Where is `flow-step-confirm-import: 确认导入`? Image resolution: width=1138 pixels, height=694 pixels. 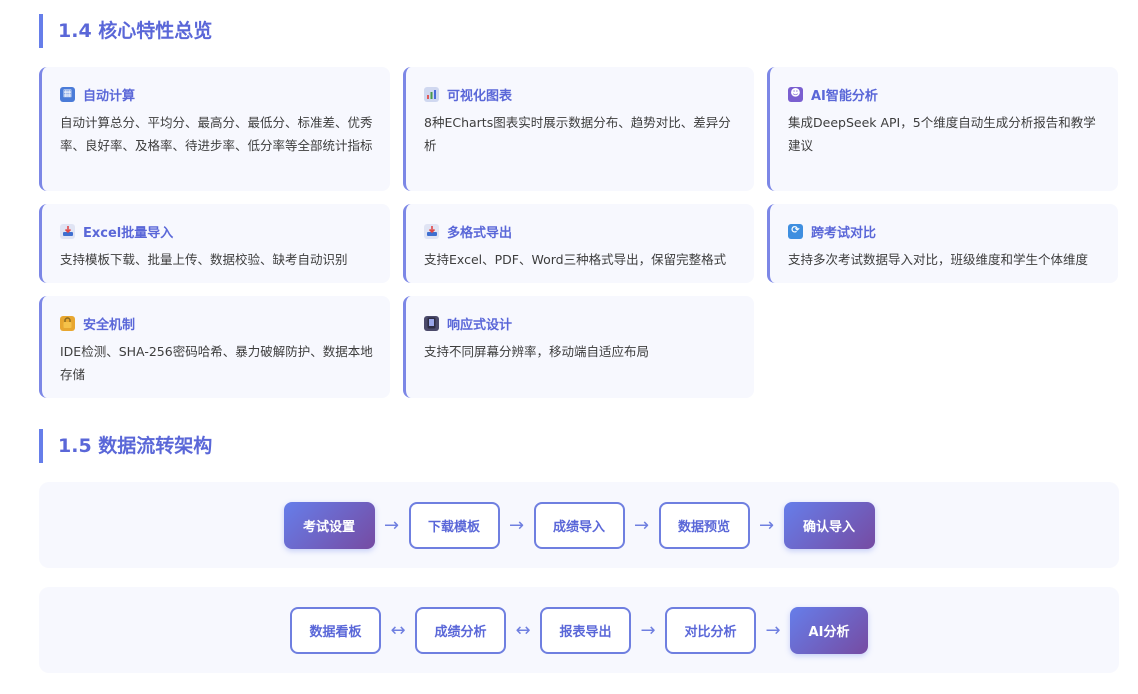
flow-step-confirm-import: 确认导入 is located at coordinates (829, 525).